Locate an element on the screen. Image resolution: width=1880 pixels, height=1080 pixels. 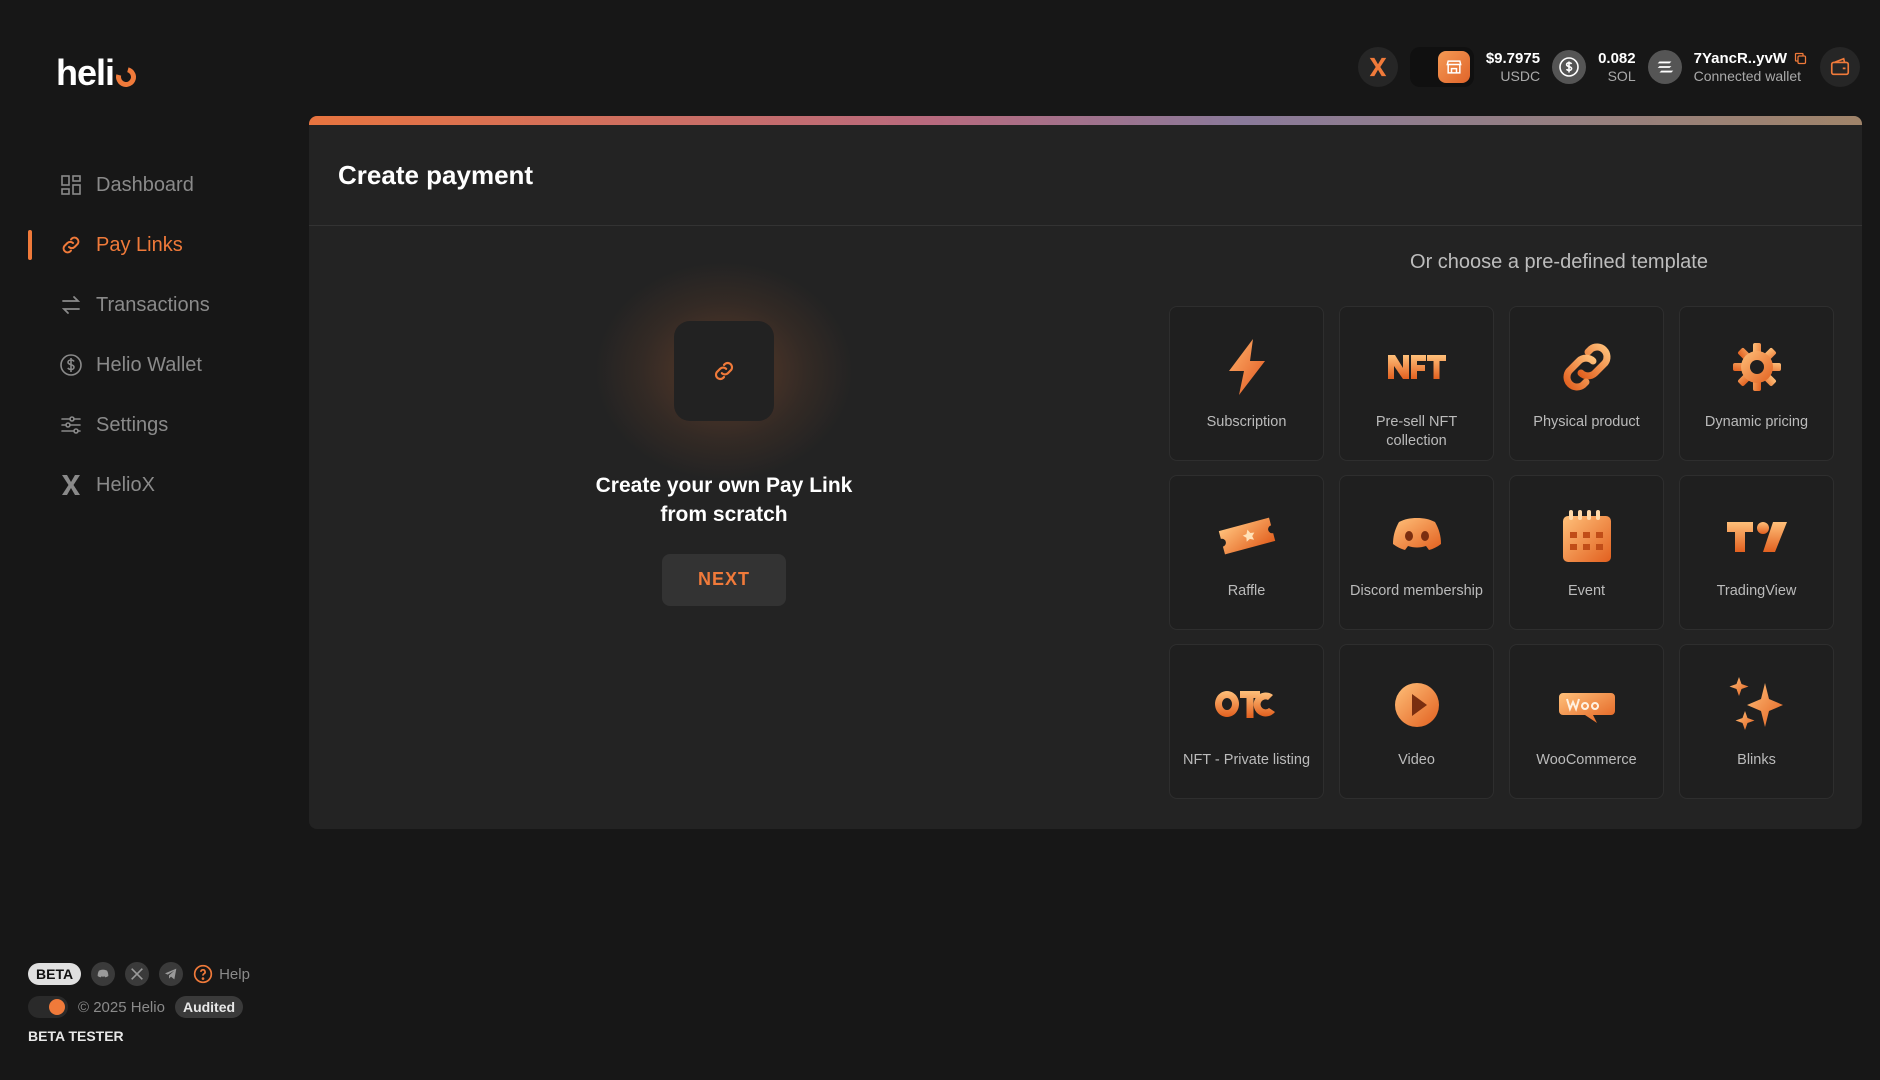
templates-heading: Or choose a pre-defined template is located at coordinates (1559, 262).